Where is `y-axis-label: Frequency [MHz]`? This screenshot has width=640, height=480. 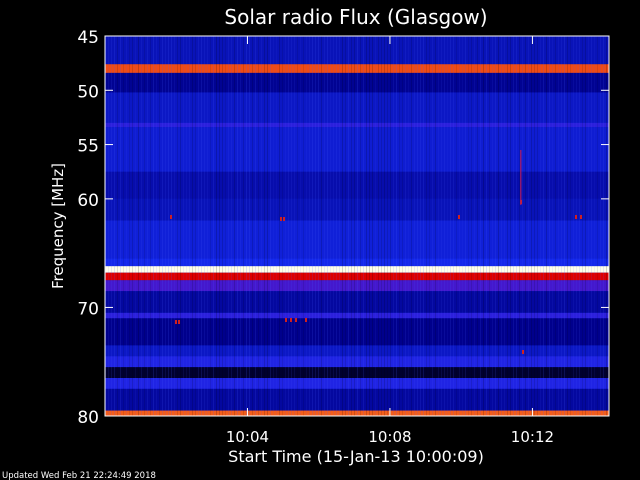 y-axis-label: Frequency [MHz] is located at coordinates (58, 226).